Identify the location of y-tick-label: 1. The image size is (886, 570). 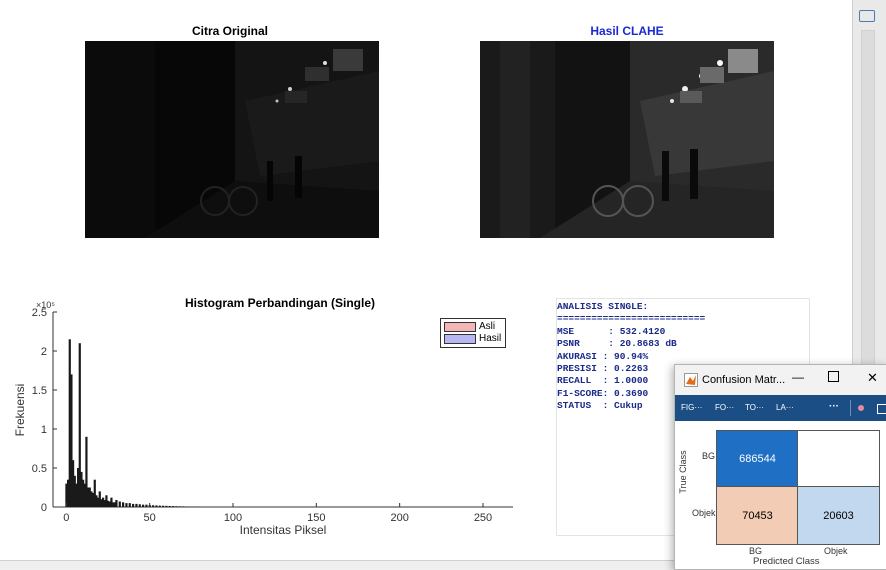
(44, 430).